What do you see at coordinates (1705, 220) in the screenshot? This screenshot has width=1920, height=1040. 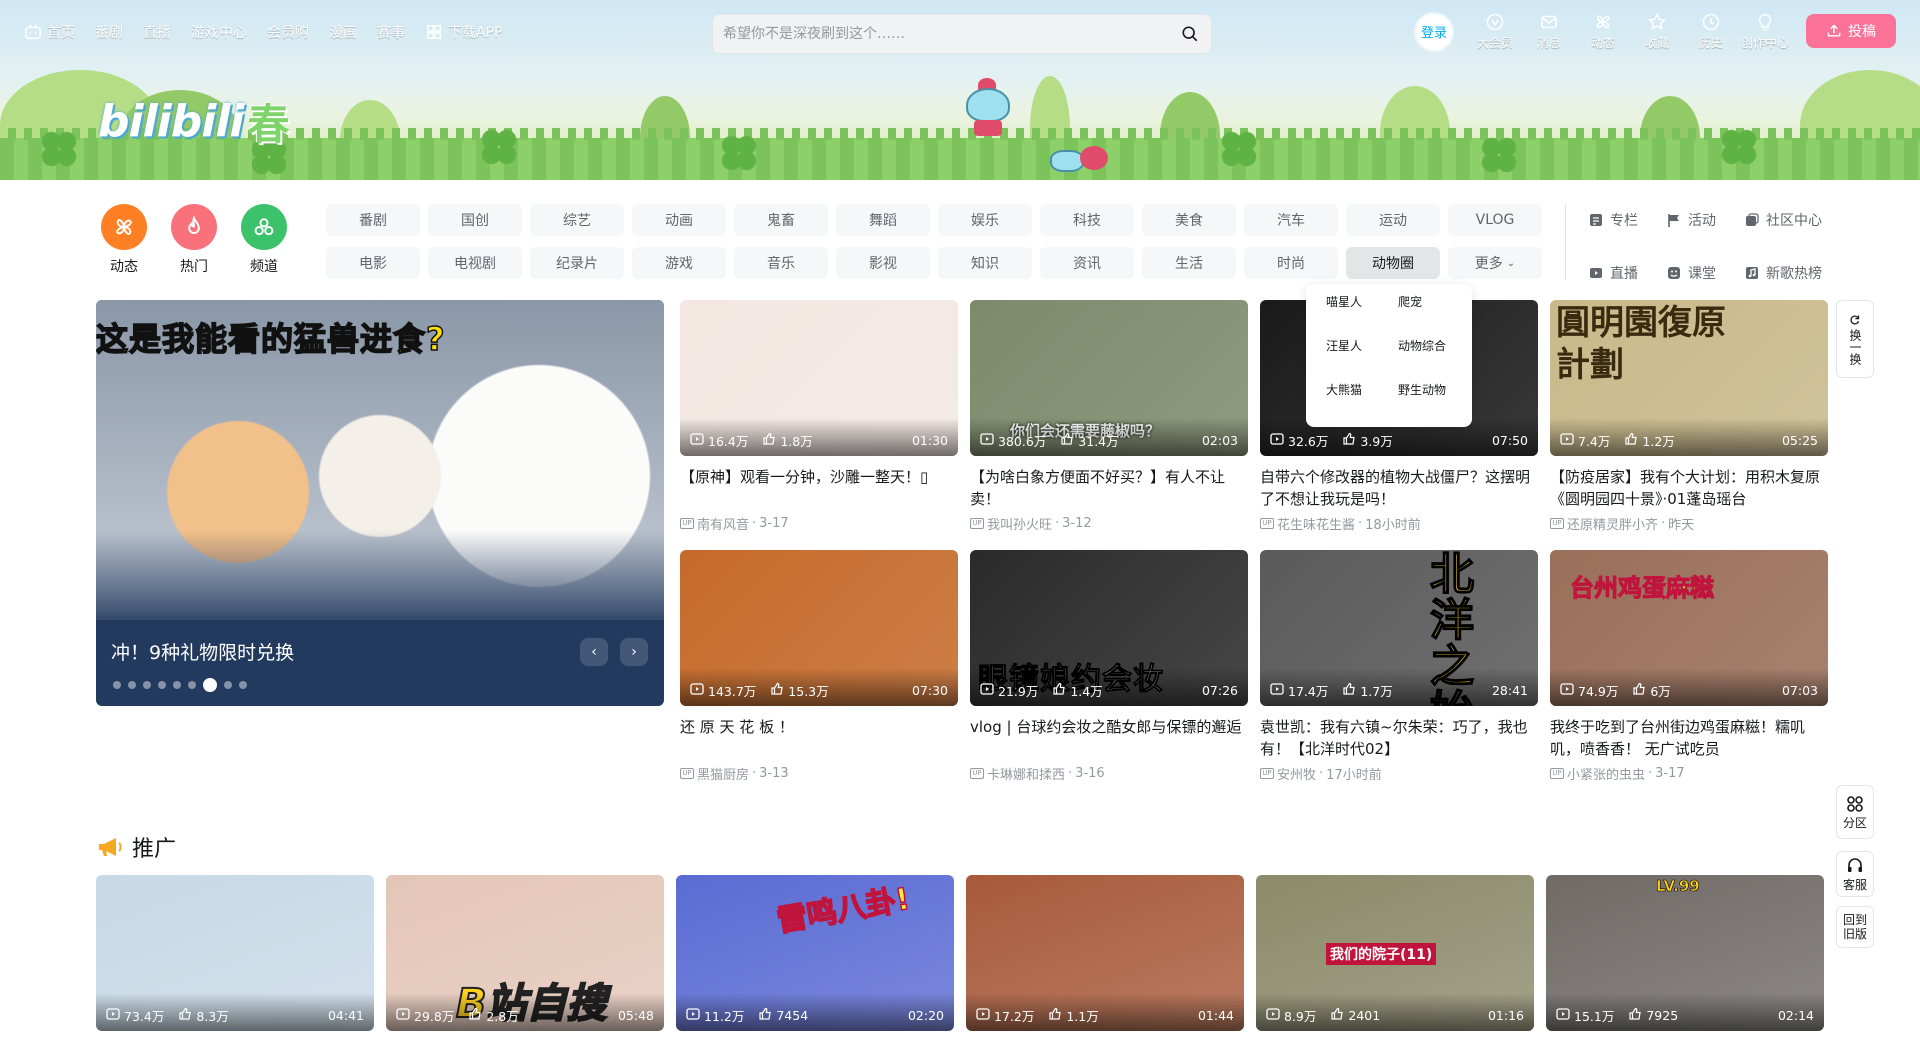 I see `shortcut-activity: 活动` at bounding box center [1705, 220].